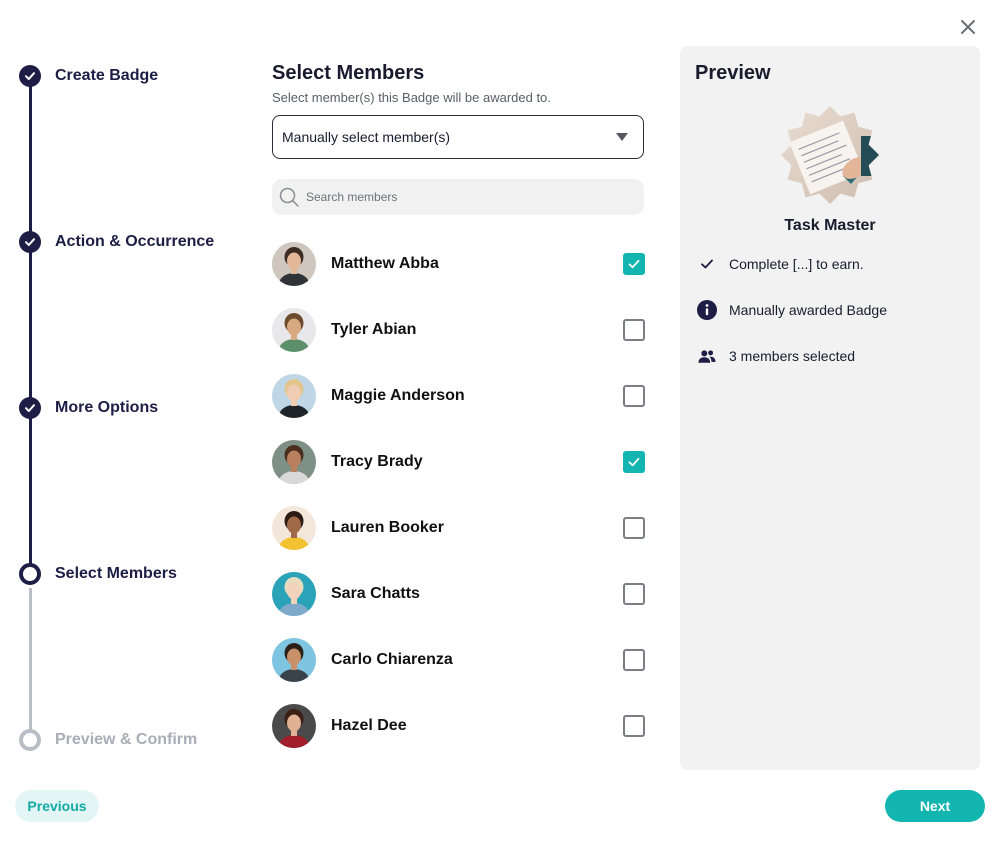  Describe the element at coordinates (459, 462) in the screenshot. I see `member-row: Tracy Brady` at that location.